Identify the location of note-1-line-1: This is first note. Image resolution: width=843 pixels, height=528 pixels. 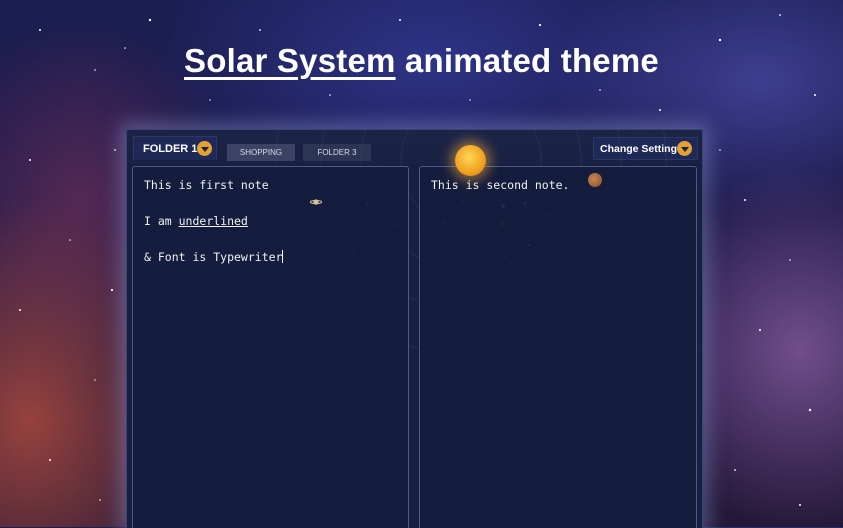
(206, 185).